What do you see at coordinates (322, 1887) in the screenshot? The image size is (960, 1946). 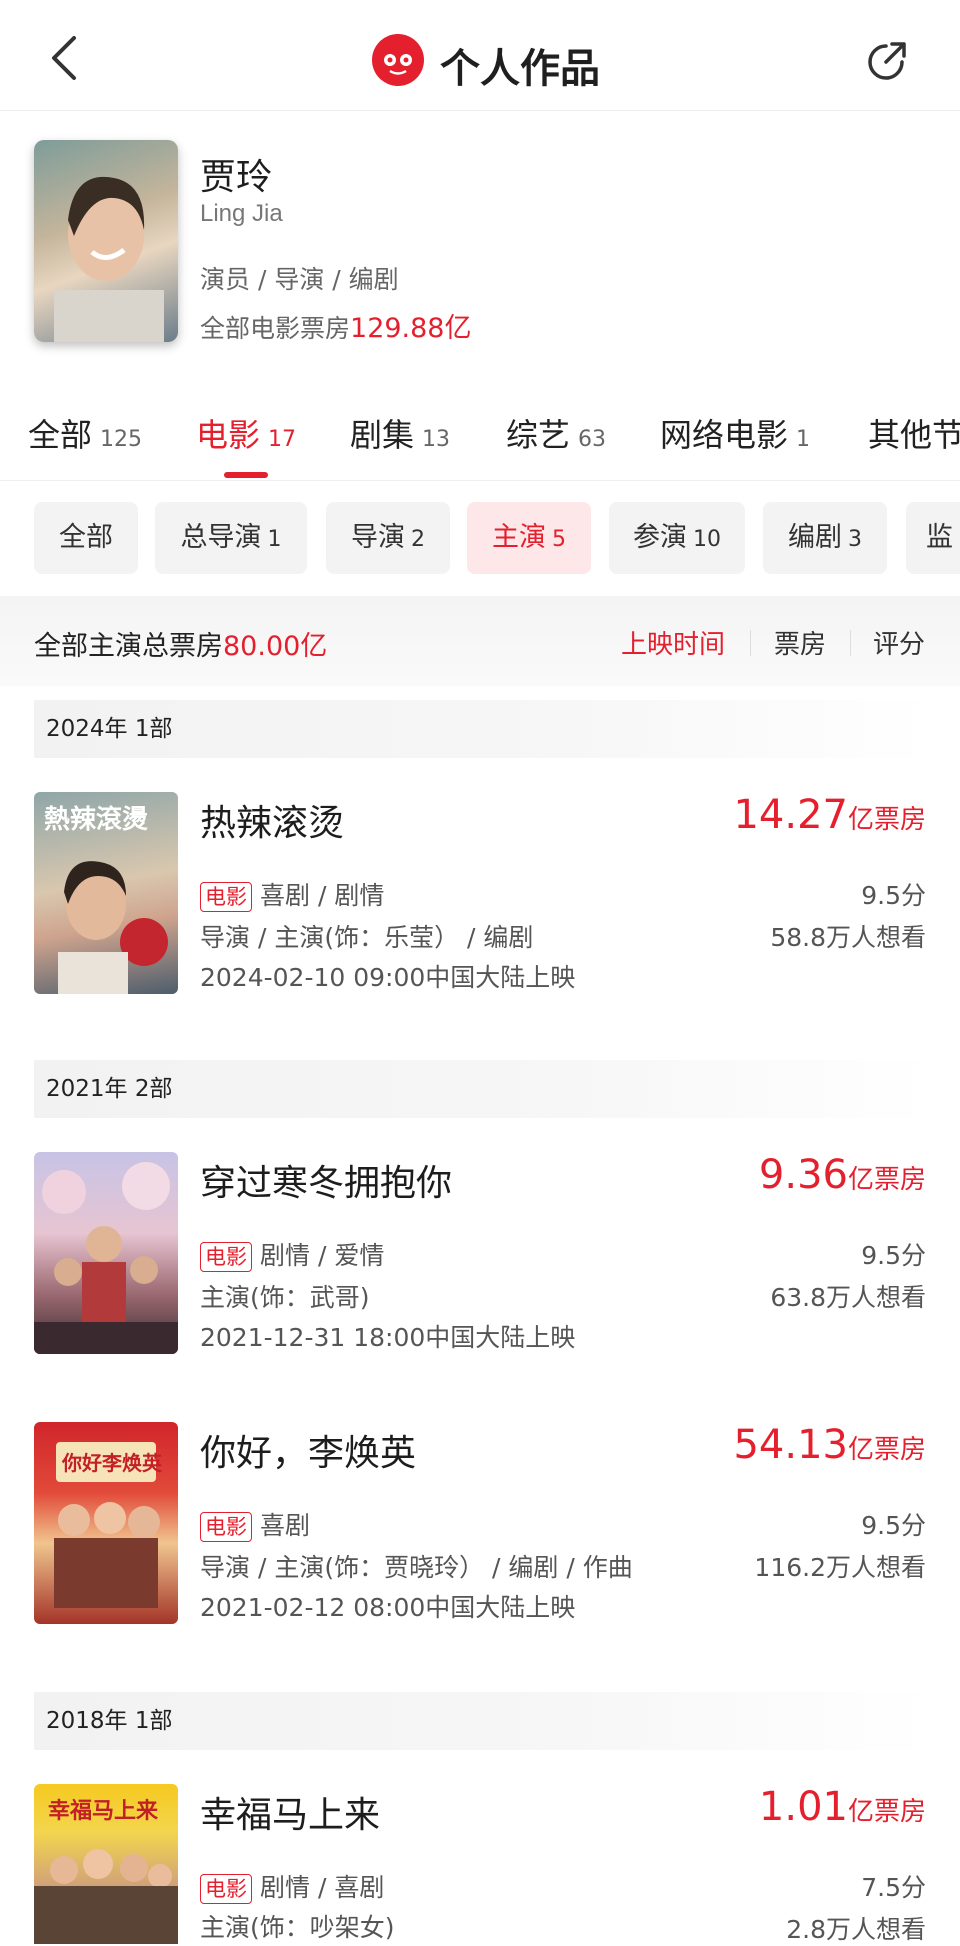 I see `movie-genre: 剧情 / 喜剧` at bounding box center [322, 1887].